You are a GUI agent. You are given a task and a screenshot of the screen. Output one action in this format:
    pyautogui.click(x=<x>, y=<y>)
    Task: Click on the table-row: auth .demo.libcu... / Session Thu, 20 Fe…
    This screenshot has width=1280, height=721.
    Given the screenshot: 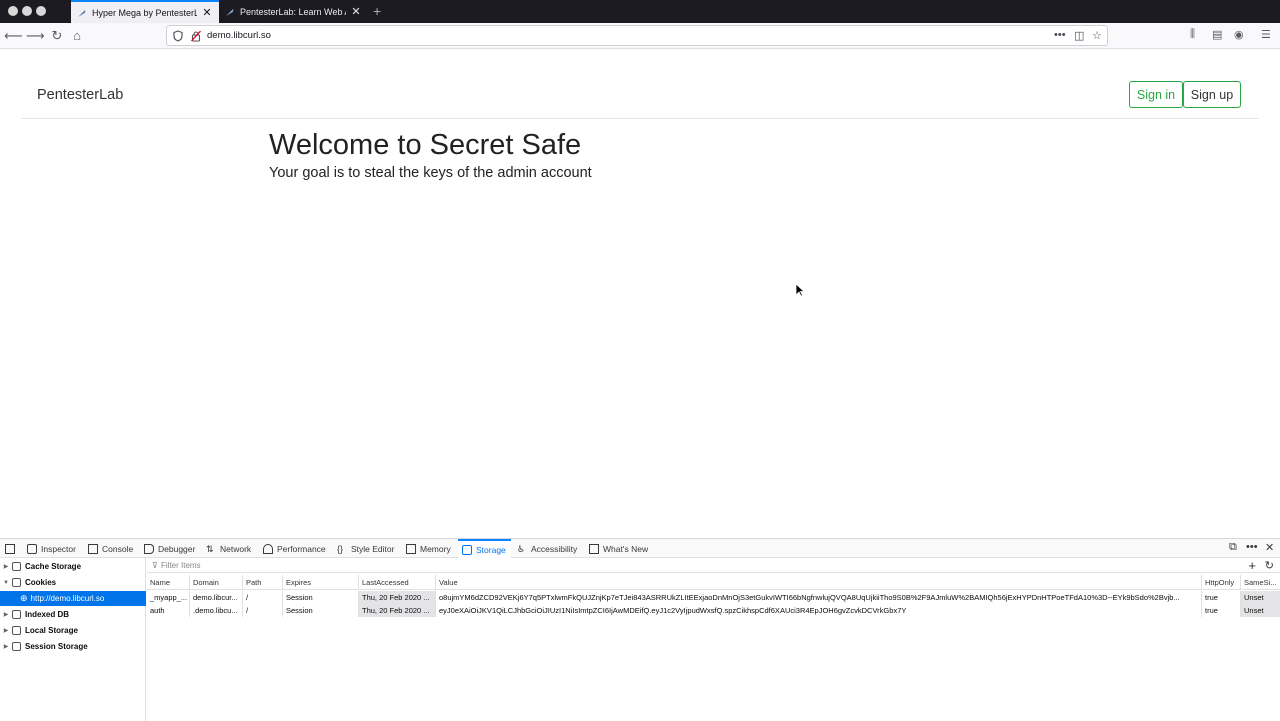 What is the action you would take?
    pyautogui.click(x=713, y=610)
    